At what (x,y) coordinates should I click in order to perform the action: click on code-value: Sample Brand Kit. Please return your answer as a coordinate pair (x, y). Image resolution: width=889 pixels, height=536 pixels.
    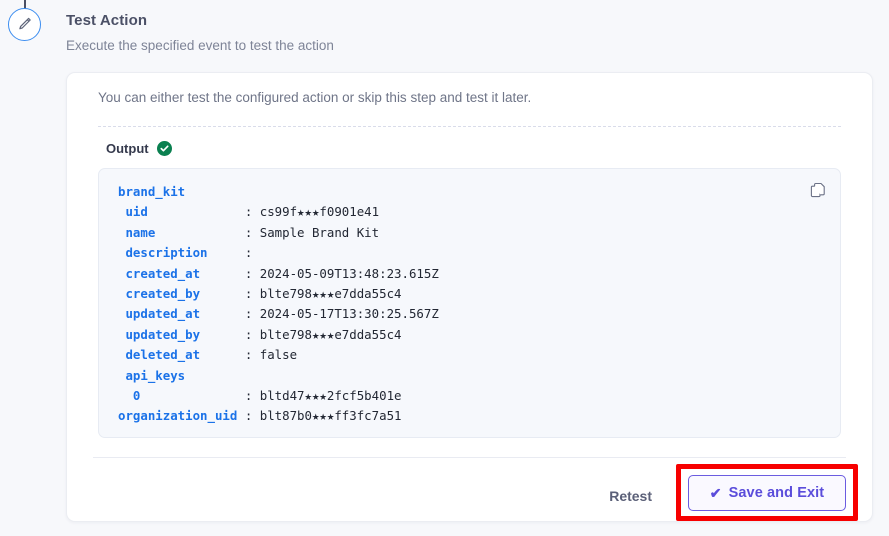
    Looking at the image, I should click on (319, 232).